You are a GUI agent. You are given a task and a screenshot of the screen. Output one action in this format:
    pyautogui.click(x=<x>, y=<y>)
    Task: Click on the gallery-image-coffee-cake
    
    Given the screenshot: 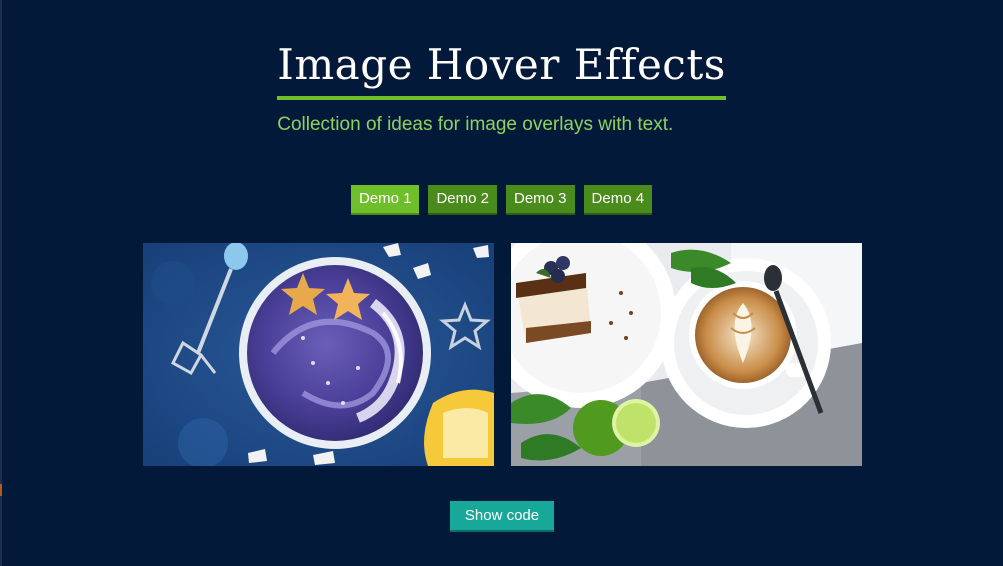 What is the action you would take?
    pyautogui.click(x=686, y=354)
    